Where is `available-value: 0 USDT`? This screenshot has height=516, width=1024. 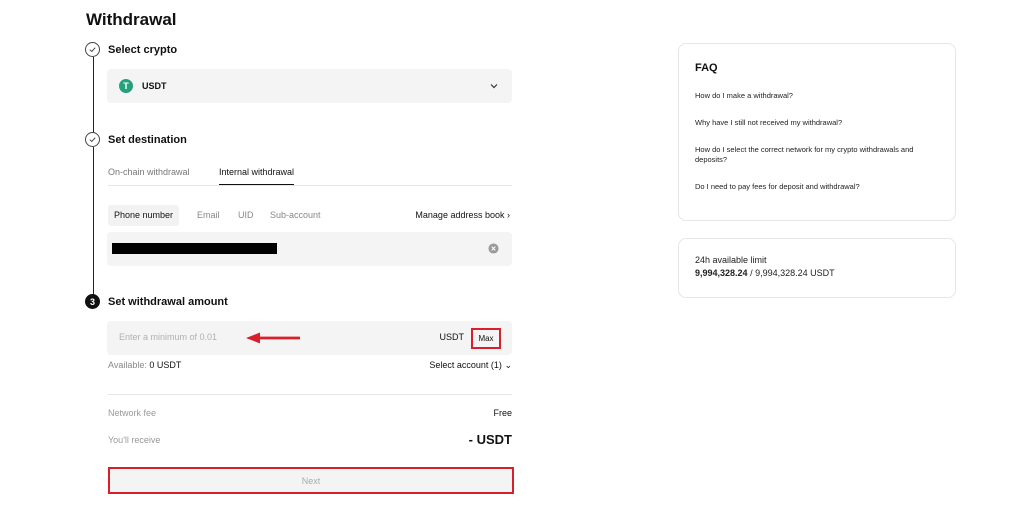
available-value: 0 USDT is located at coordinates (165, 365).